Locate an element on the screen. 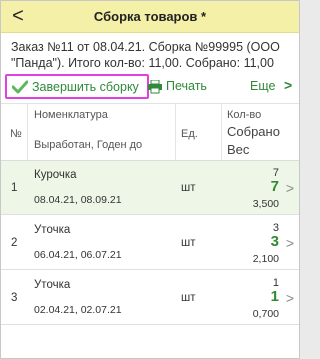 The height and width of the screenshot is (359, 320). row-qty-collected: 7 is located at coordinates (274, 186).